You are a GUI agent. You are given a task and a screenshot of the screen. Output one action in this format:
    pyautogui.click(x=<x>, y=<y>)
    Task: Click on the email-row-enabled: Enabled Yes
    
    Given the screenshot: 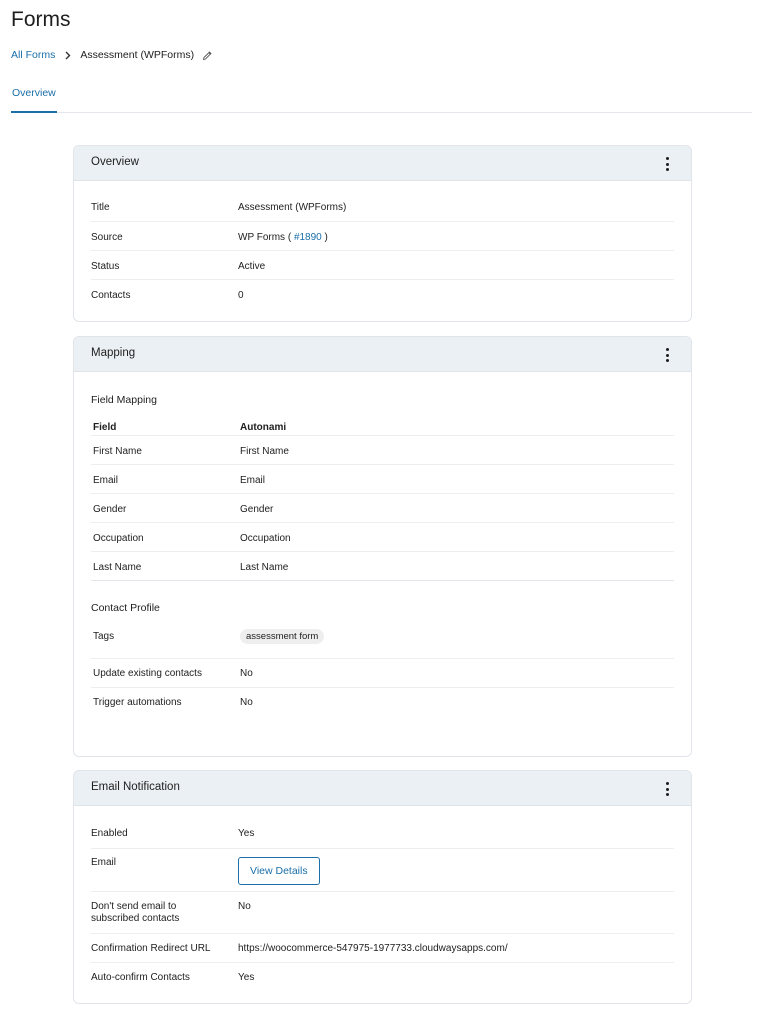 What is the action you would take?
    pyautogui.click(x=382, y=834)
    